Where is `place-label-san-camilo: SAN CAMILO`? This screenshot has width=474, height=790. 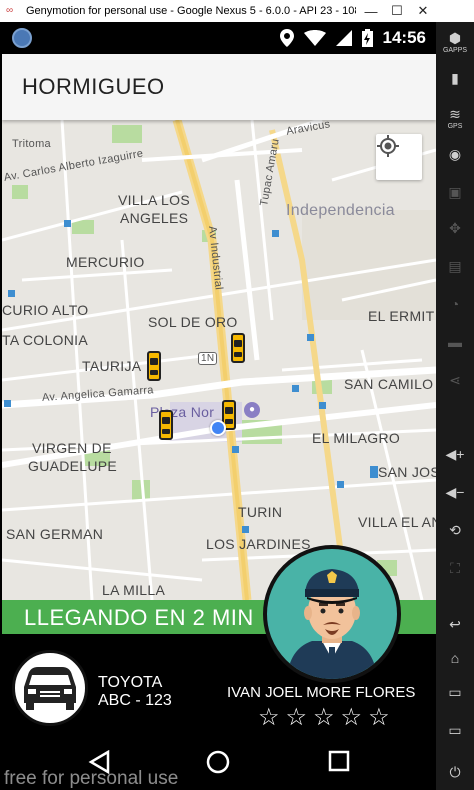 place-label-san-camilo: SAN CAMILO is located at coordinates (389, 384).